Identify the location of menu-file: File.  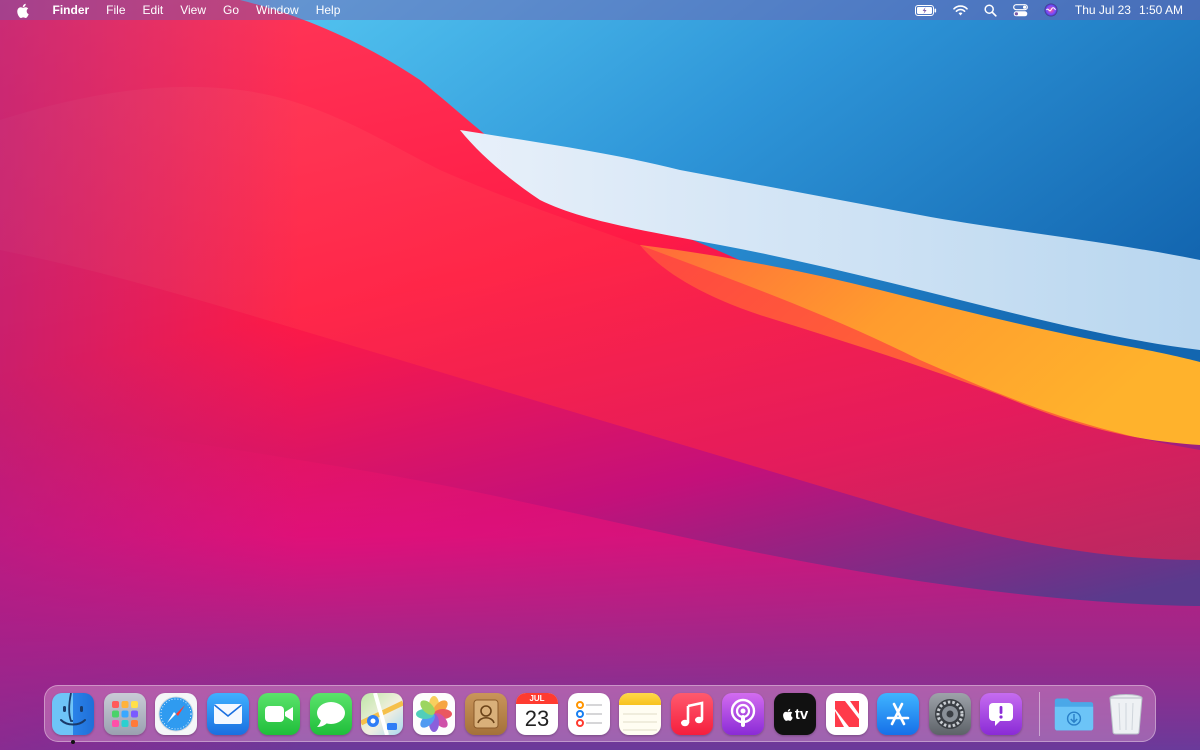
(116, 10).